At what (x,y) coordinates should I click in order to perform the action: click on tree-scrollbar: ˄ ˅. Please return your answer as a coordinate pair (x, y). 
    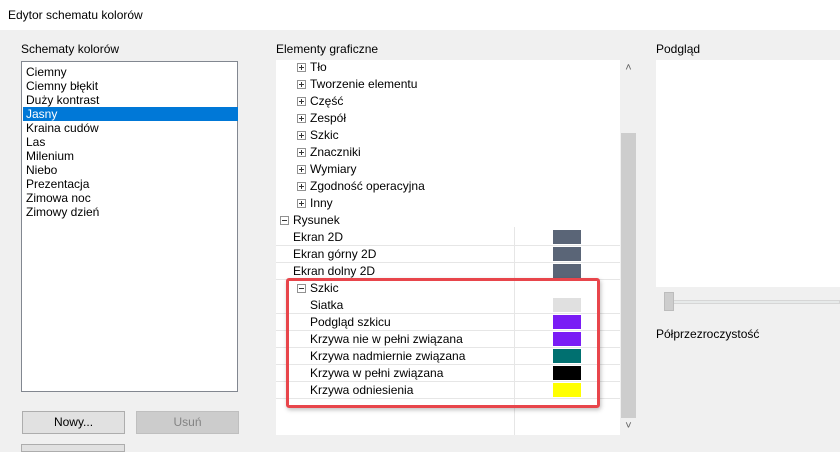
    Looking at the image, I should click on (628, 247).